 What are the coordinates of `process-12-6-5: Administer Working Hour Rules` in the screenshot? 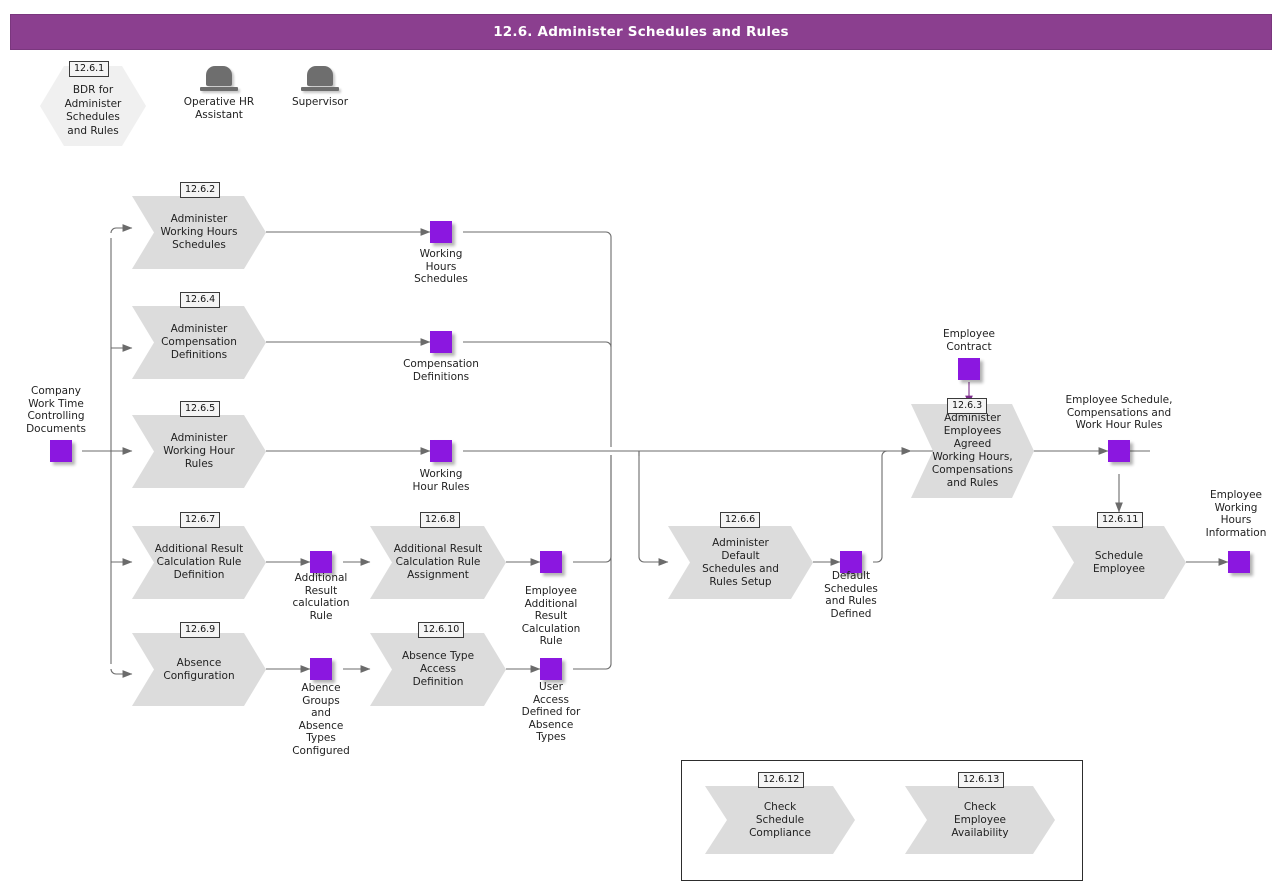 It's located at (199, 451).